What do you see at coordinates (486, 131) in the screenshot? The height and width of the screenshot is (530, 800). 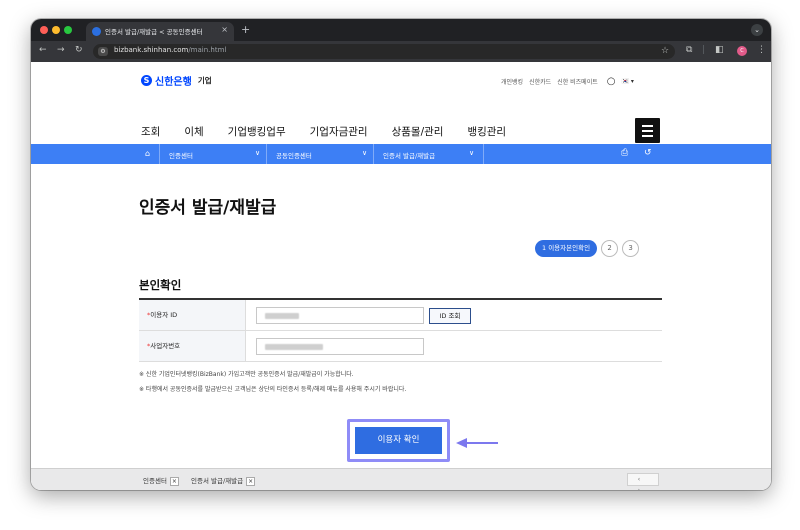 I see `nav-item-banking-management: 뱅킹관리` at bounding box center [486, 131].